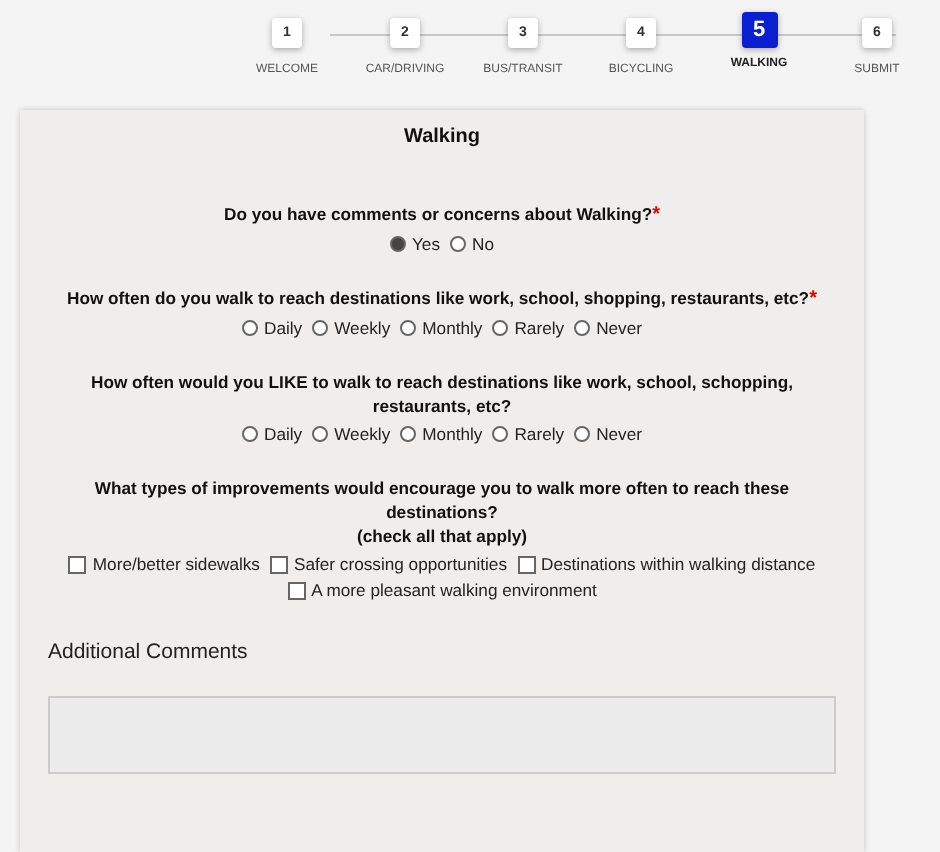 The height and width of the screenshot is (852, 940). Describe the element at coordinates (441, 536) in the screenshot. I see `question-note: (check all that apply)` at that location.